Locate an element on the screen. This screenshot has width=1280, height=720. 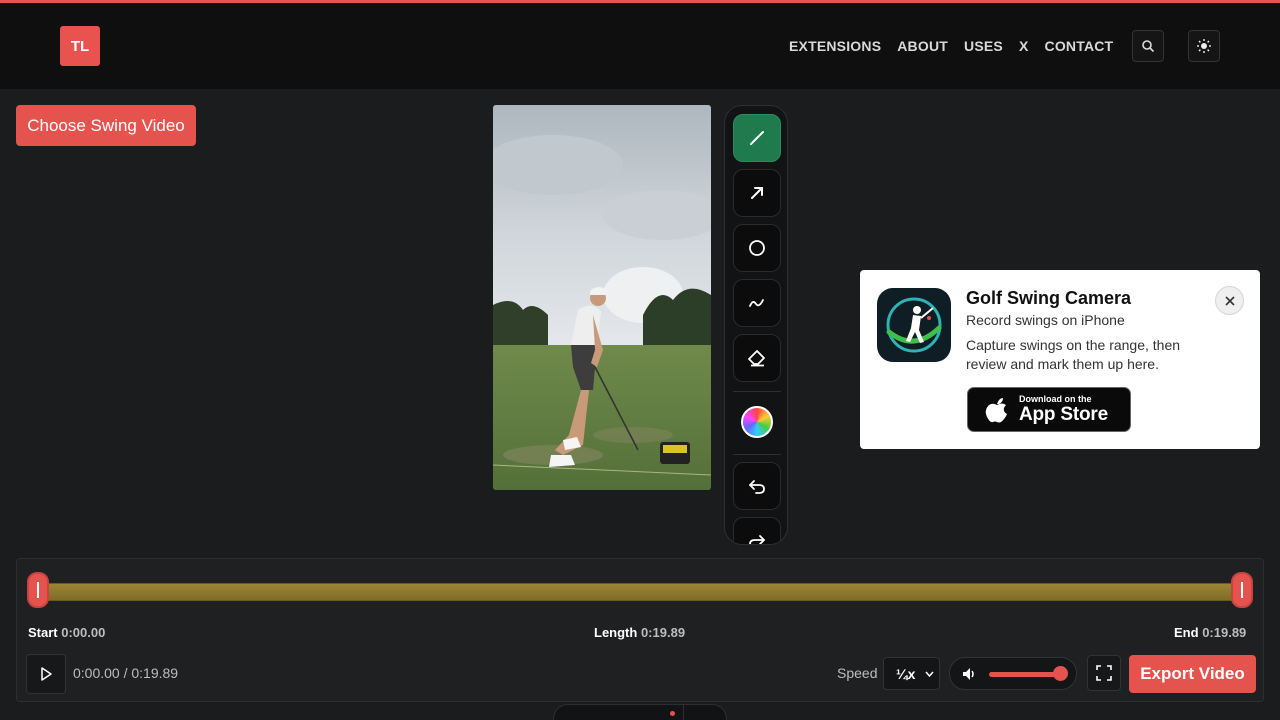
notification-dot-icon is located at coordinates (672, 713).